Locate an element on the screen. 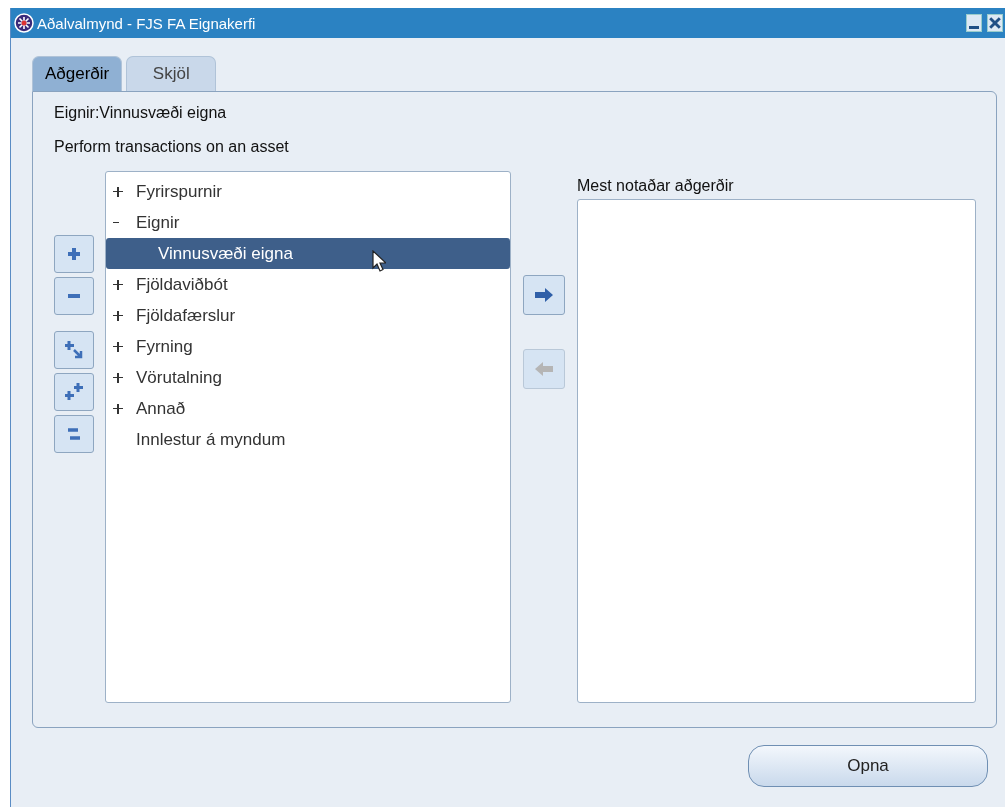  tree-item: Annað is located at coordinates (308, 408).